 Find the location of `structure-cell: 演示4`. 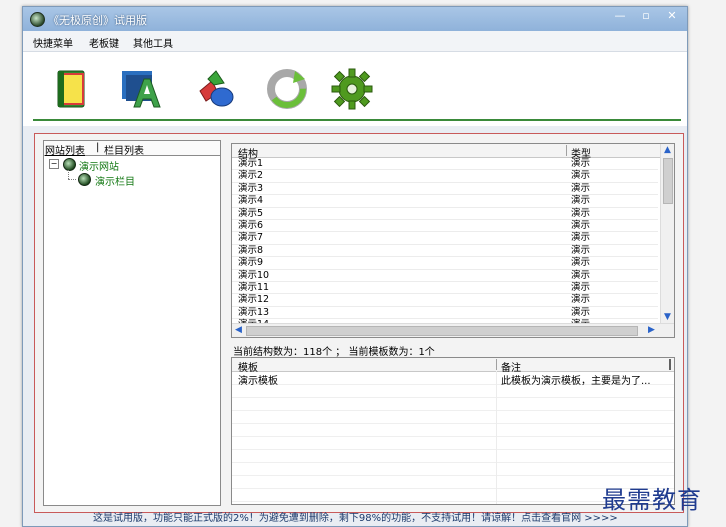

structure-cell: 演示4 is located at coordinates (251, 201).